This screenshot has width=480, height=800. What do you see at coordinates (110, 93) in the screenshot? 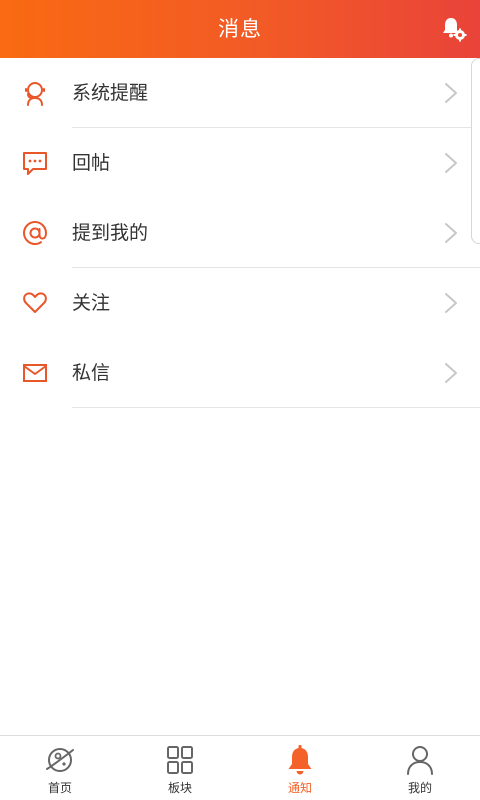
I see `menu-item-label: 系统提醒` at bounding box center [110, 93].